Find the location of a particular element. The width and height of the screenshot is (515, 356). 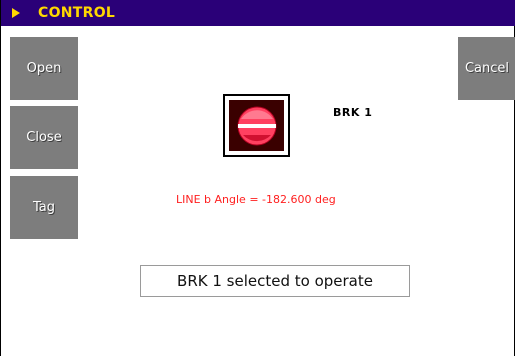

status-message: BRK 1 selected to operate is located at coordinates (275, 281).